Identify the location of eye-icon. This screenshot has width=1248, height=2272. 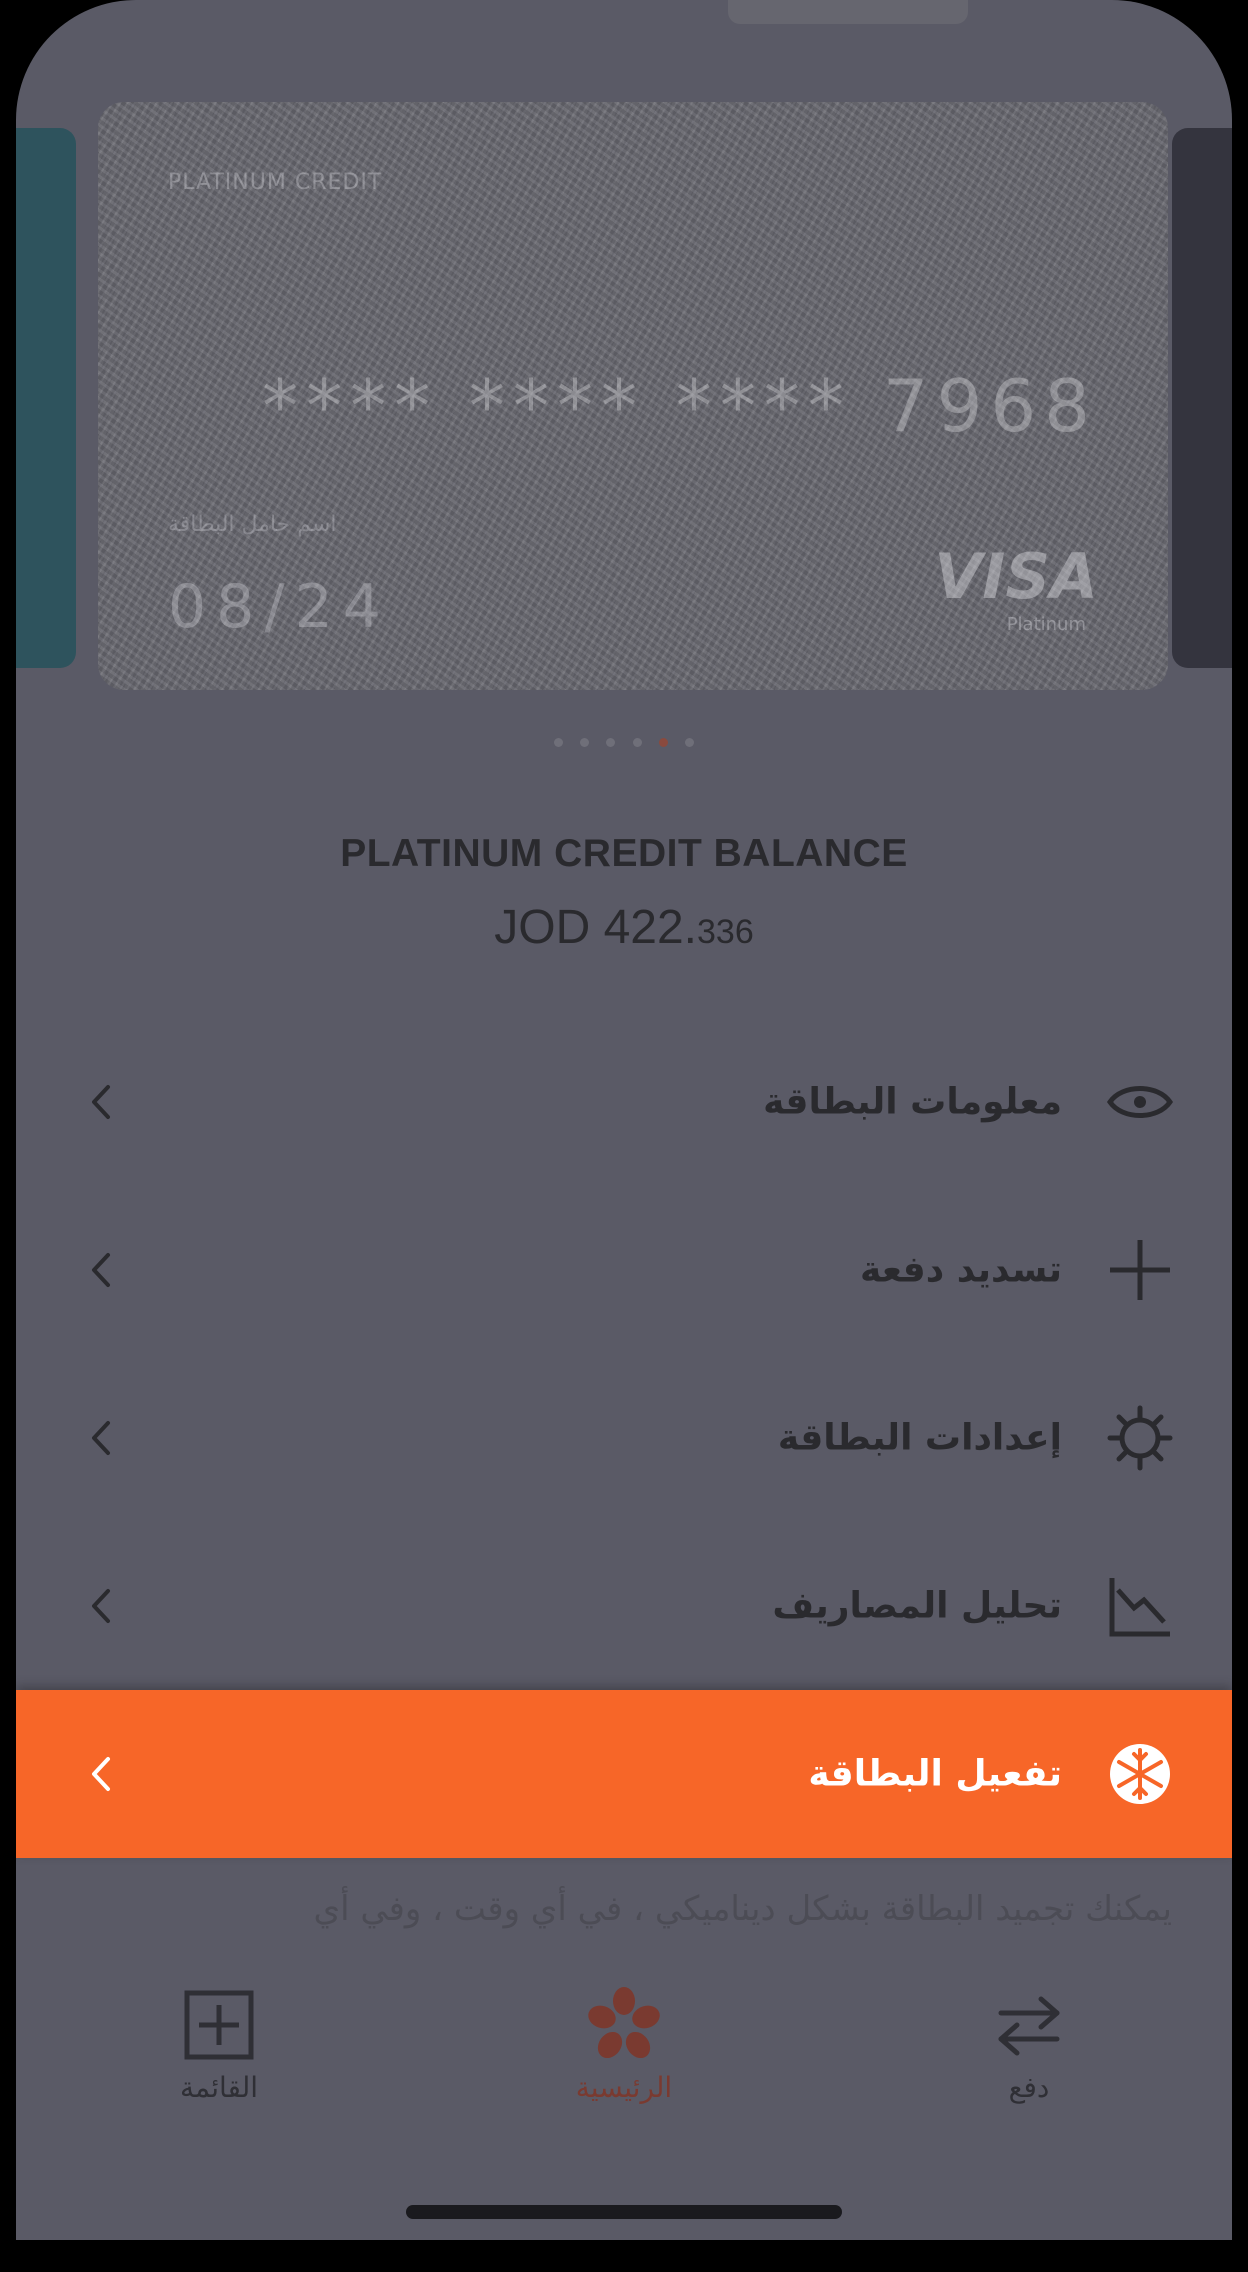
(1140, 1102).